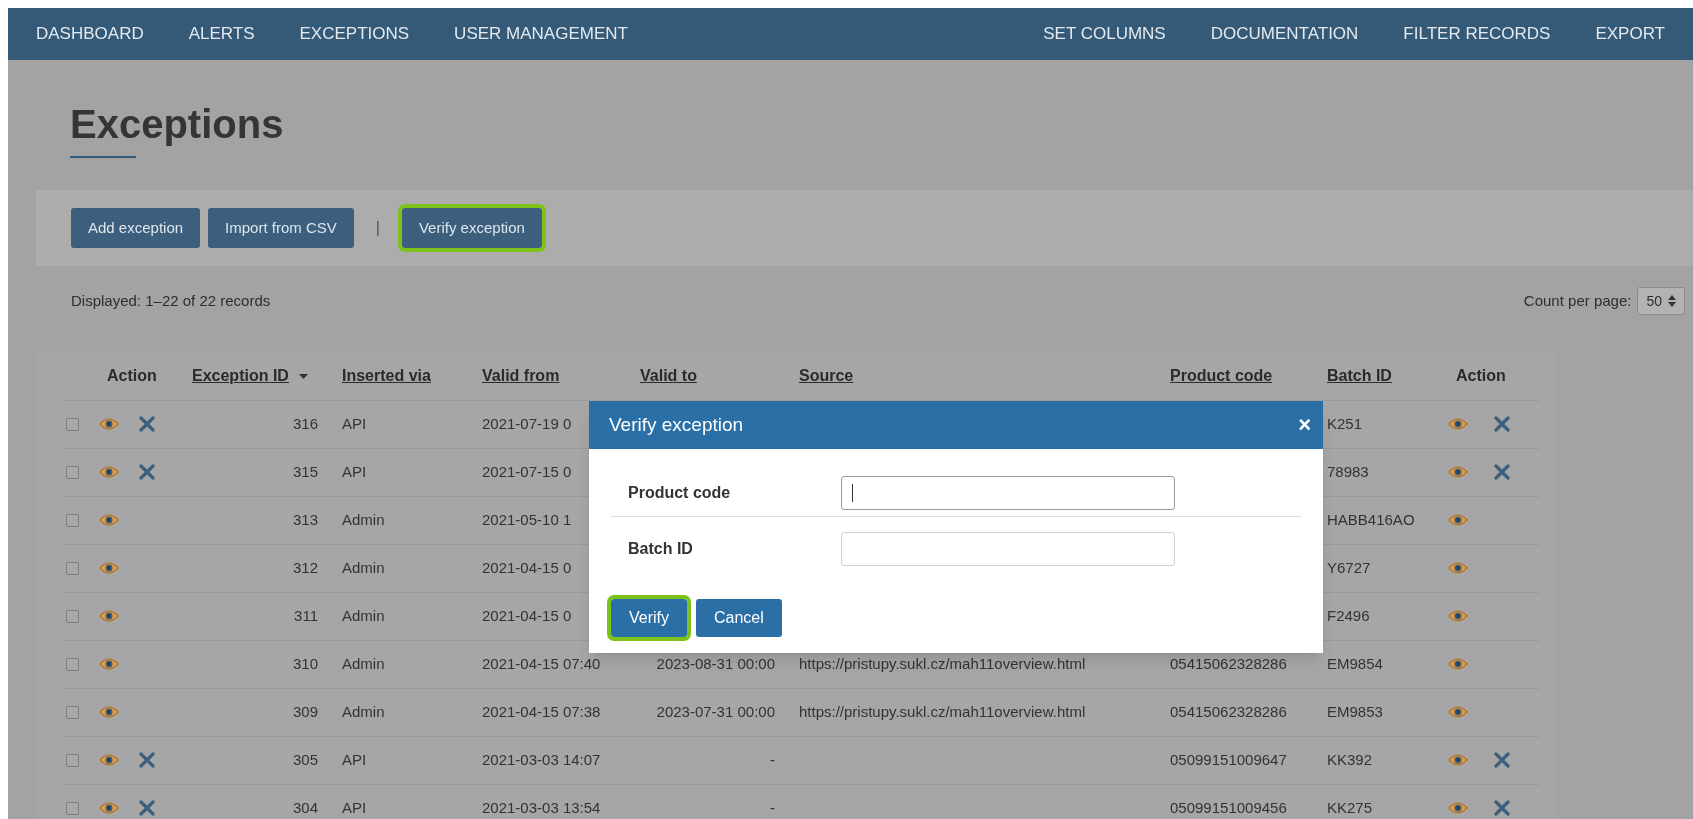  What do you see at coordinates (386, 375) in the screenshot?
I see `column-header: Inserted via` at bounding box center [386, 375].